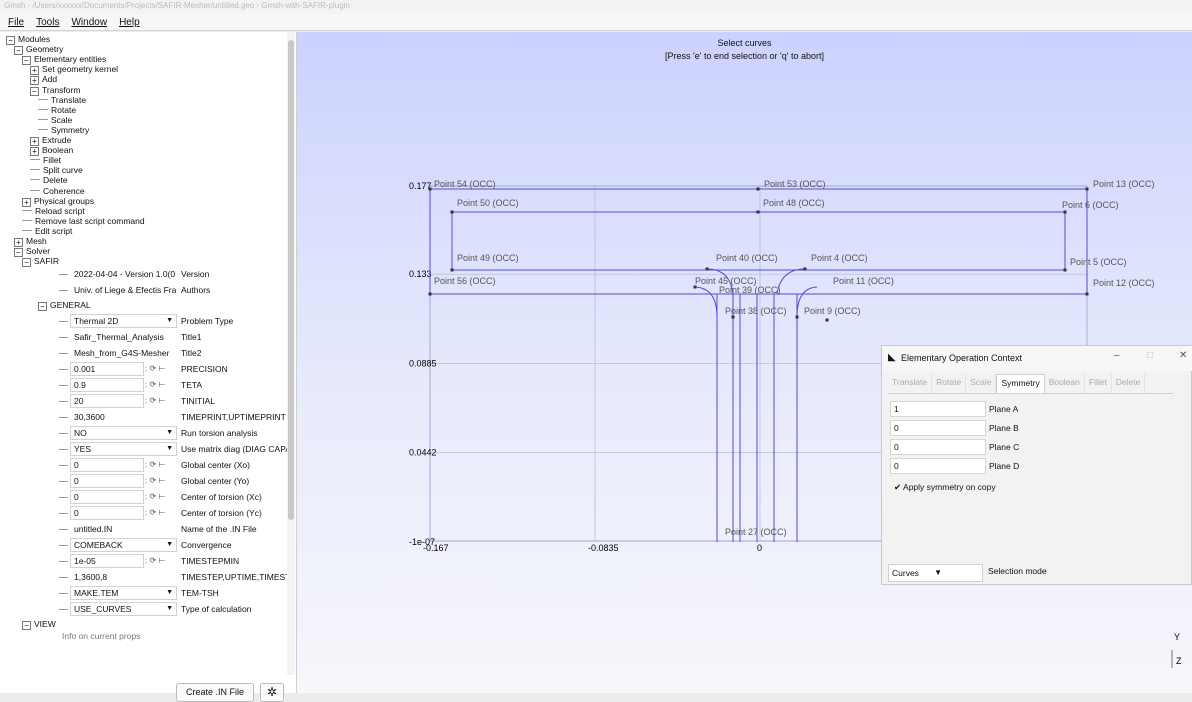  Describe the element at coordinates (169, 320) in the screenshot. I see `dropdown-arrow-icon: ▼` at that location.